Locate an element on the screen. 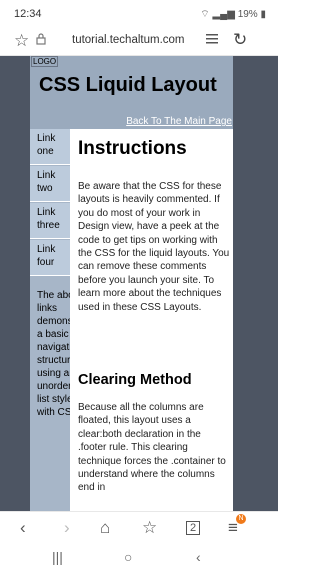  browser-bottom-nav: ‹ › ⌂ ☆ 2 ≡ N is located at coordinates (139, 528).